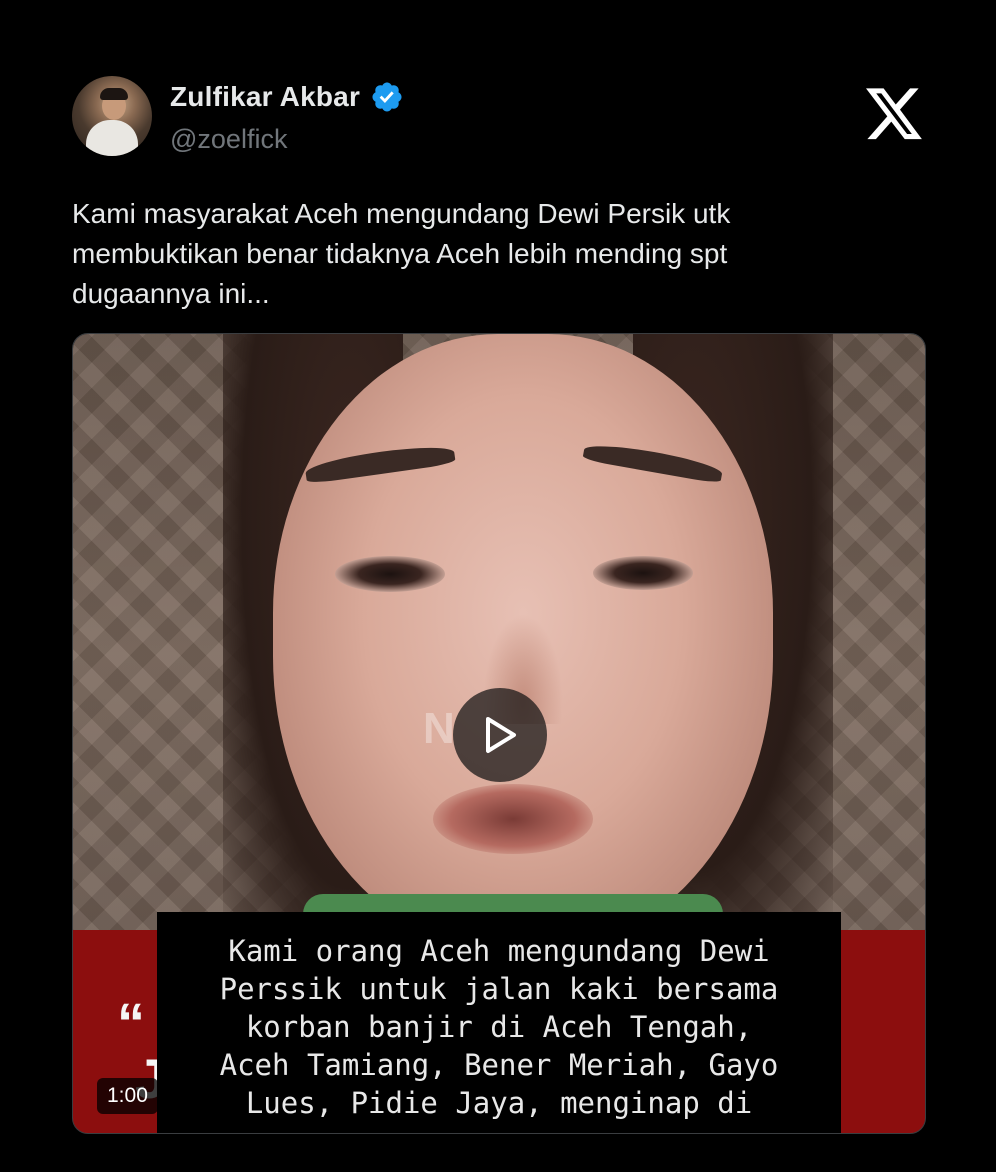  I want to click on caption-line: korban banjir di Aceh Tengah,, so click(499, 1027).